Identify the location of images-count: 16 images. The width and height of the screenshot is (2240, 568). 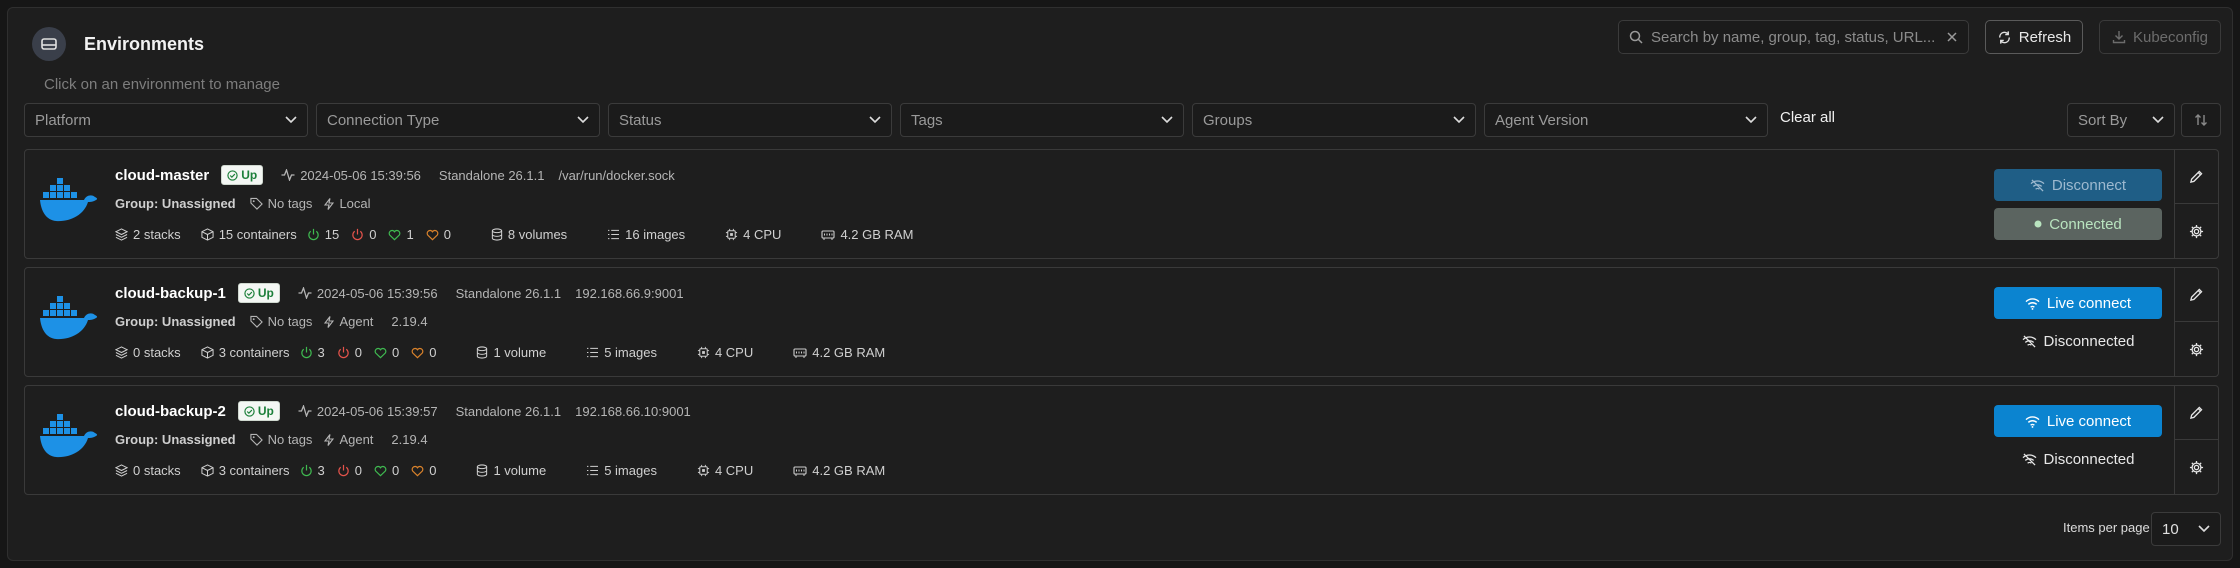
(655, 234).